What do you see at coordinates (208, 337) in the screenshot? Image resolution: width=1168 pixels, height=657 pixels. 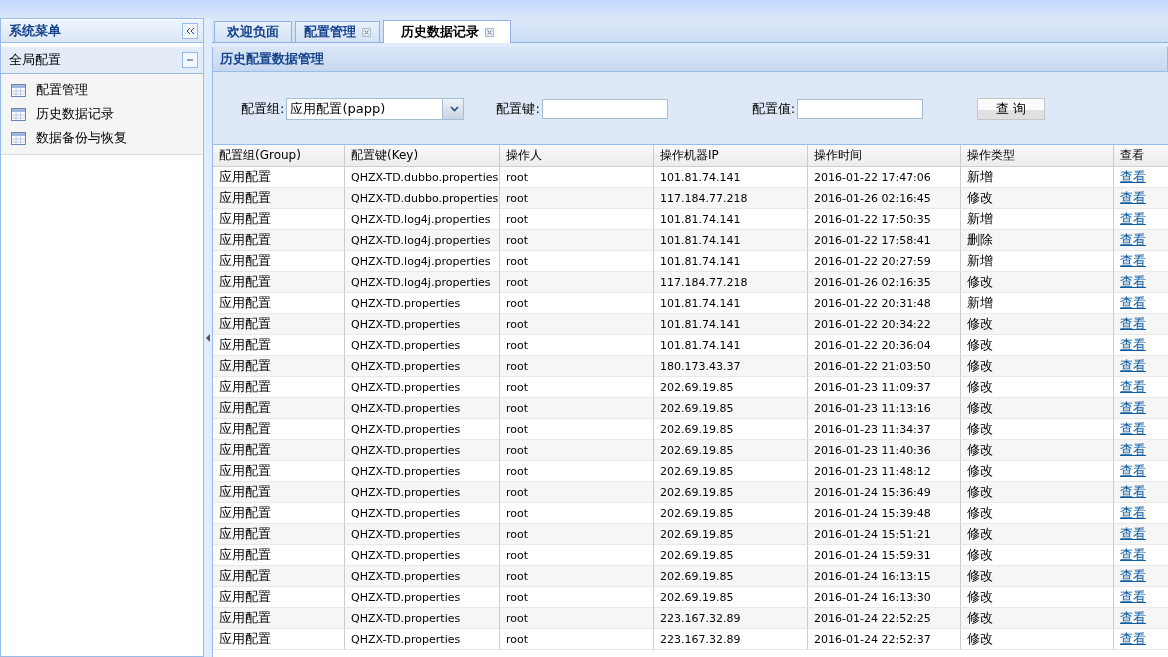 I see `collapse-arrow-icon` at bounding box center [208, 337].